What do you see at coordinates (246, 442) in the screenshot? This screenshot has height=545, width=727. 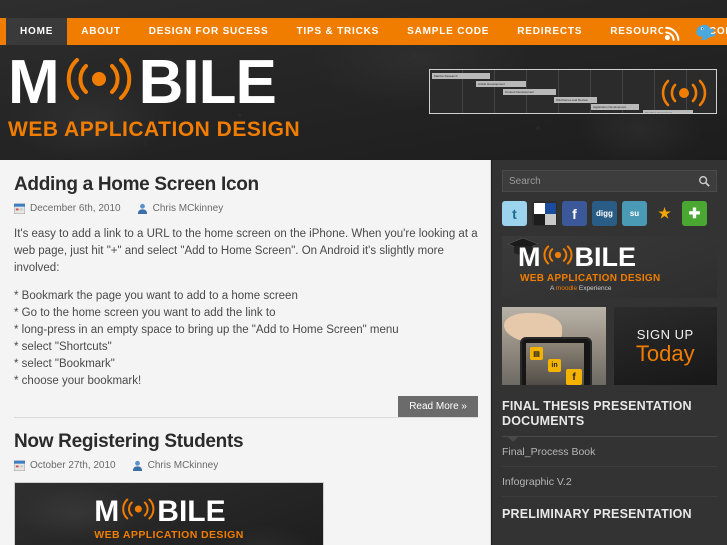 I see `post-title: Now Registering Students` at bounding box center [246, 442].